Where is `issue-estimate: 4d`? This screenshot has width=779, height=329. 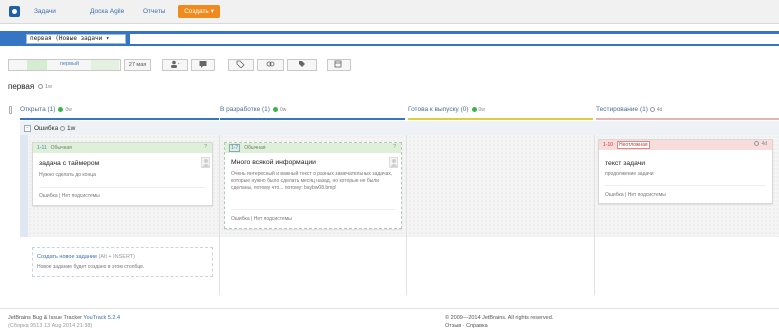
issue-estimate: 4d is located at coordinates (760, 144).